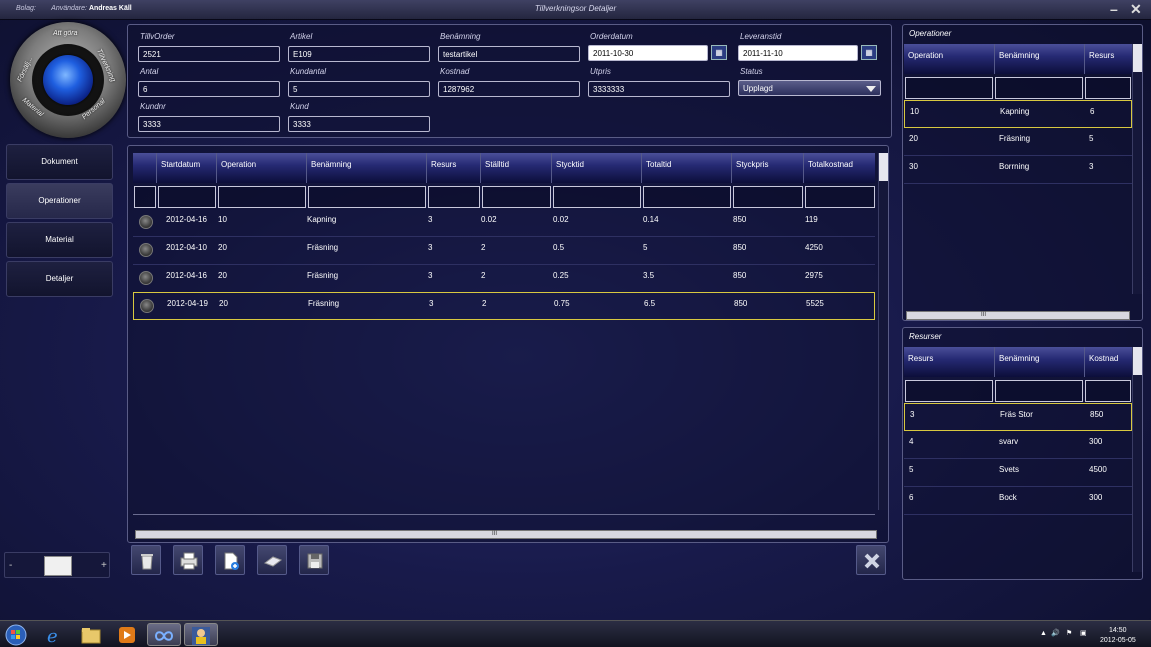 This screenshot has width=1151, height=647. What do you see at coordinates (1069, 633) in the screenshot?
I see `flag-icon: ⚑` at bounding box center [1069, 633].